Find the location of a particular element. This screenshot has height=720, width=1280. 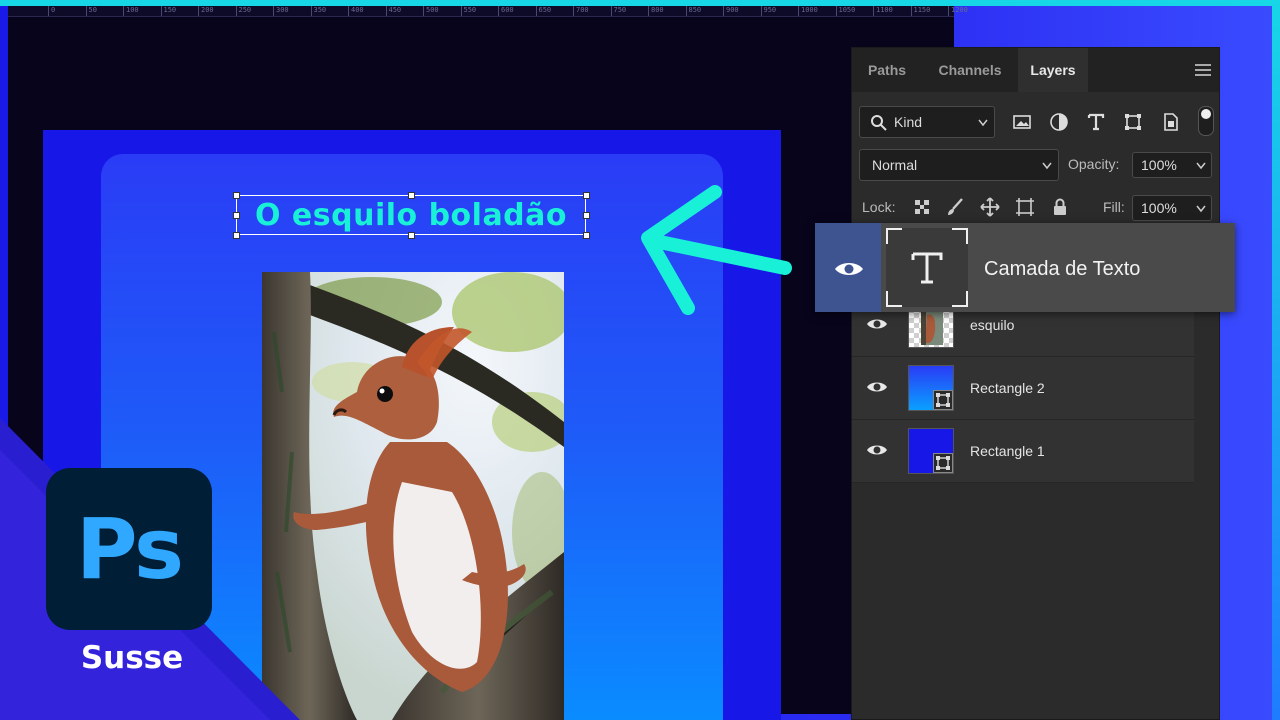

blend-mode-value: Normal is located at coordinates (895, 165).